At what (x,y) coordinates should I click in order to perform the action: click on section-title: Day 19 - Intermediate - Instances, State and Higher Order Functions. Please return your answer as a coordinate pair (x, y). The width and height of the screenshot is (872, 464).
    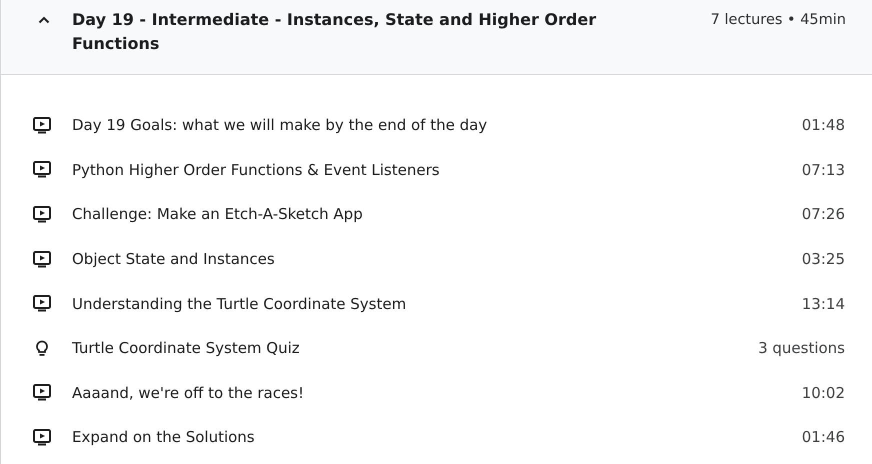
    Looking at the image, I should click on (335, 32).